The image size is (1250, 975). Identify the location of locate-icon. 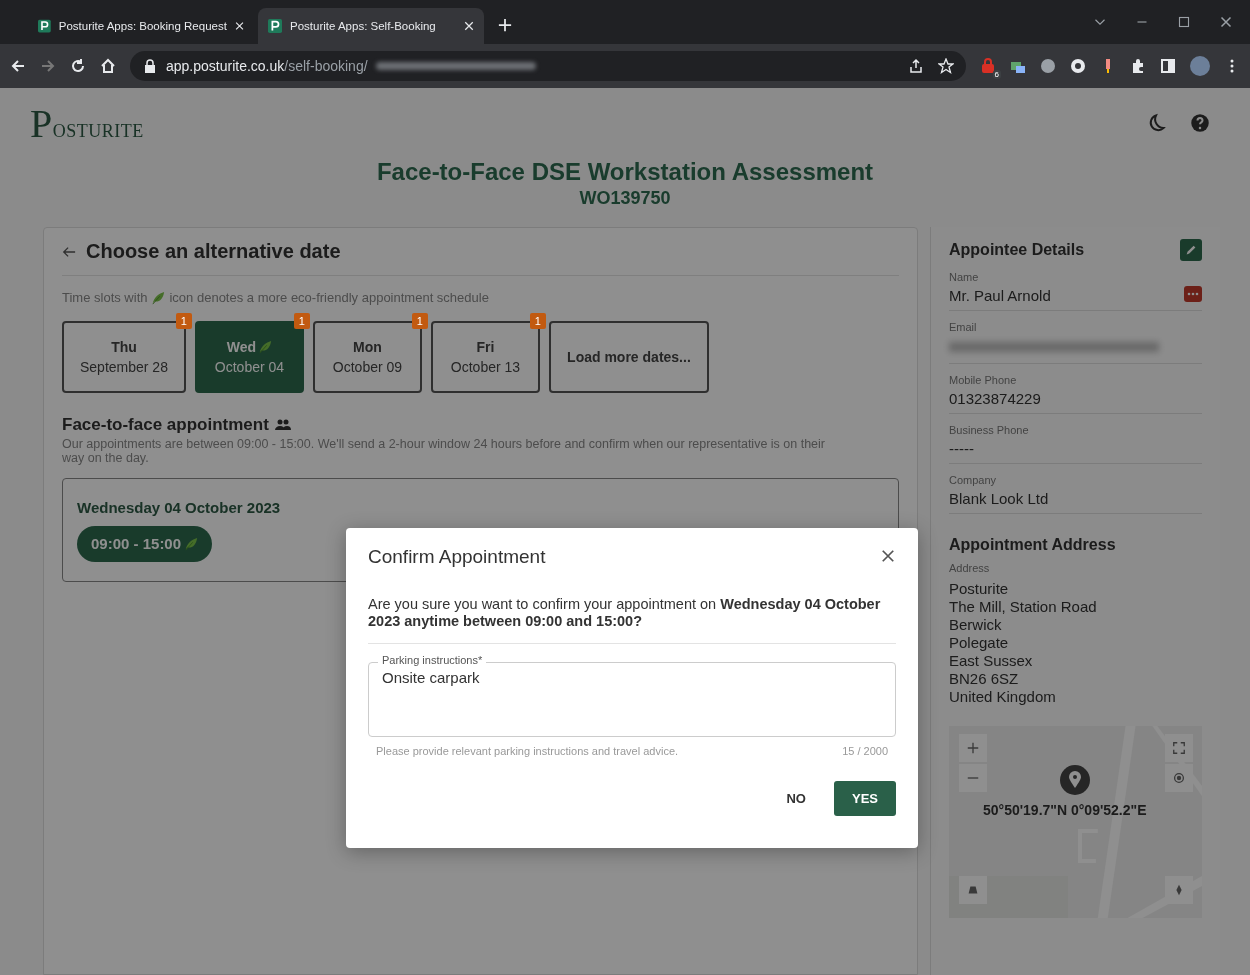
(1179, 778).